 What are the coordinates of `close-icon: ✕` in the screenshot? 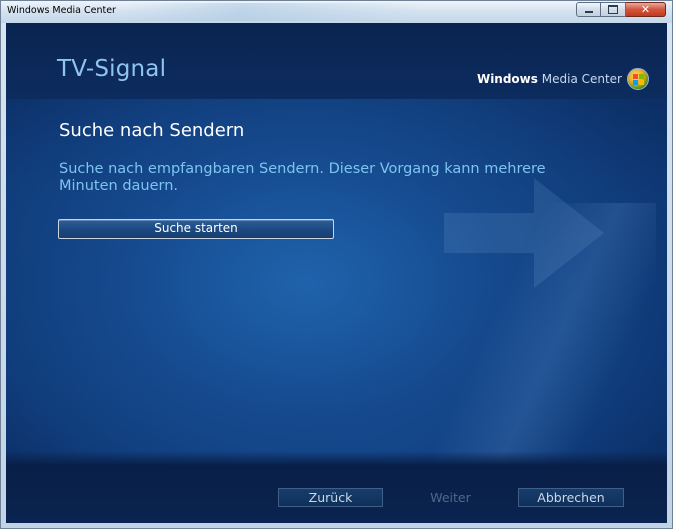 It's located at (645, 9).